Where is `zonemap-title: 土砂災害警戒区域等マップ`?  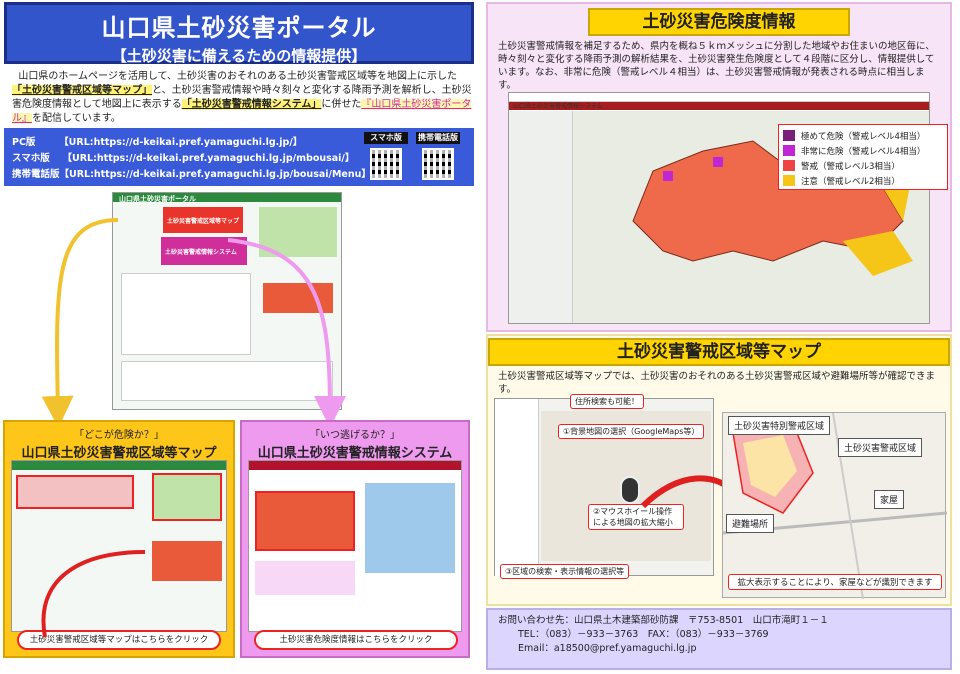
zonemap-title: 土砂災害警戒区域等マップ is located at coordinates (719, 352).